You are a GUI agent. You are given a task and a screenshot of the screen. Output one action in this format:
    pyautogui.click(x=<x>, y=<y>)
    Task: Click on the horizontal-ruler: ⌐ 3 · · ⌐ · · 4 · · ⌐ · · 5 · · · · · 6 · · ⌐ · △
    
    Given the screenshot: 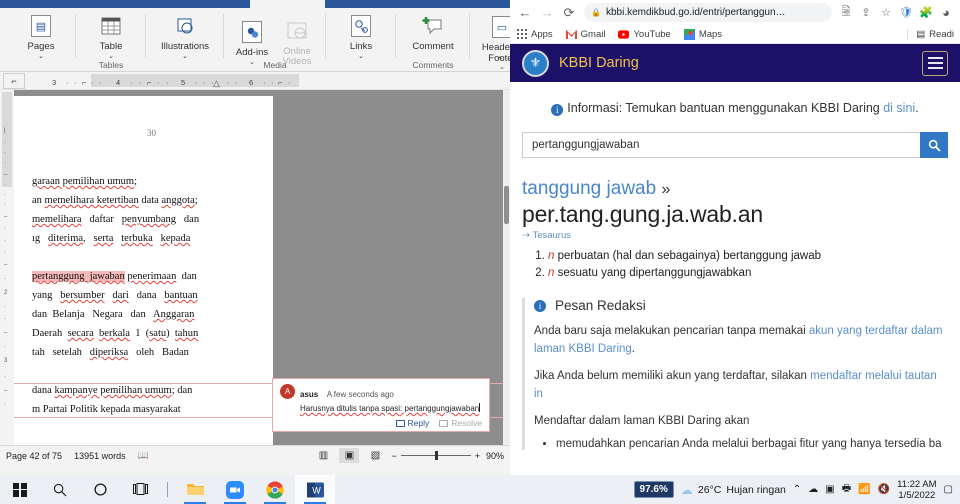 What is the action you would take?
    pyautogui.click(x=255, y=81)
    